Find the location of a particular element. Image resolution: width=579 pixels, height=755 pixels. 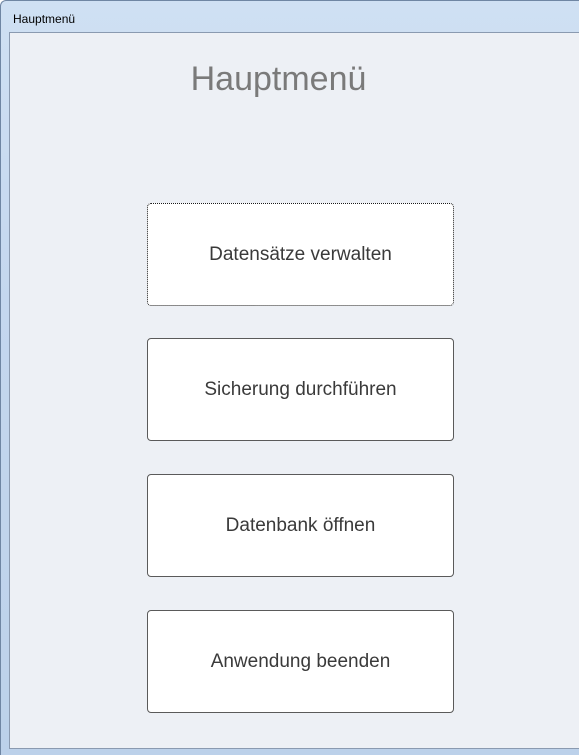

manage-records-button: Datensätze verwalten is located at coordinates (300, 254).